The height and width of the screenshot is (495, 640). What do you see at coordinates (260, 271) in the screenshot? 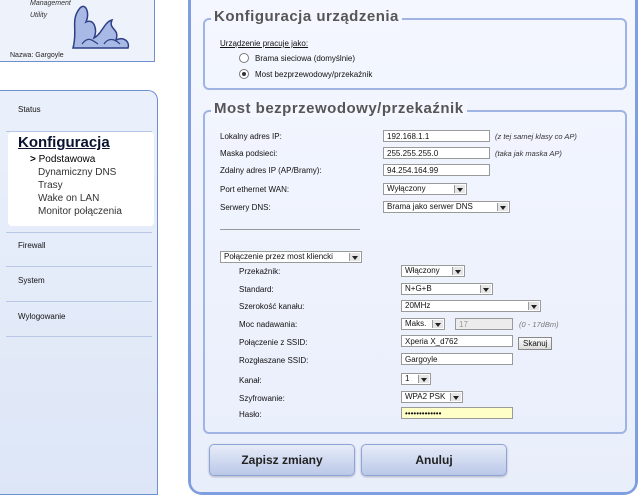
I see `relay-label: Przekaźnik:` at bounding box center [260, 271].